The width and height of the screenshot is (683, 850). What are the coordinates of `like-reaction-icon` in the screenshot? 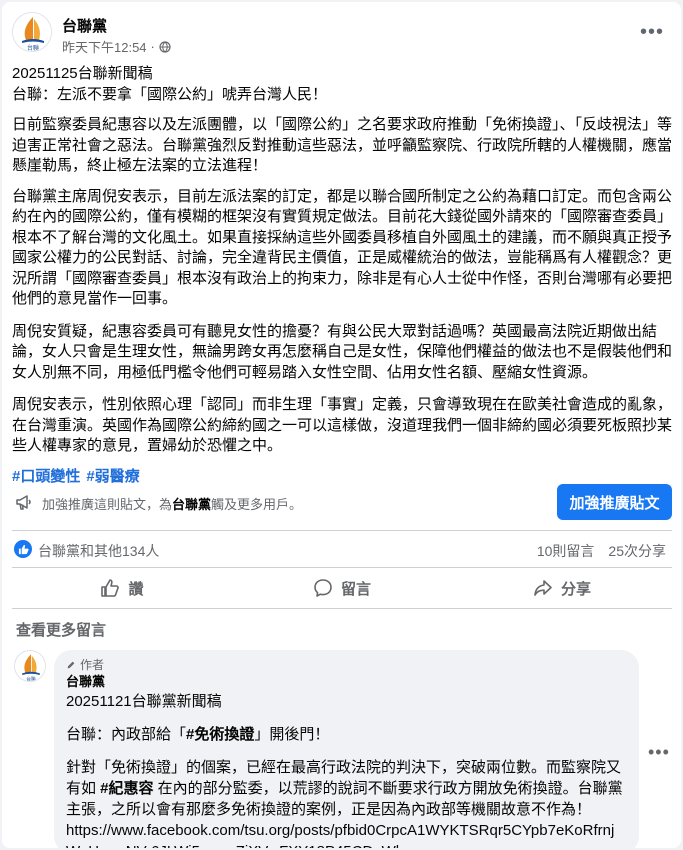 It's located at (23, 549).